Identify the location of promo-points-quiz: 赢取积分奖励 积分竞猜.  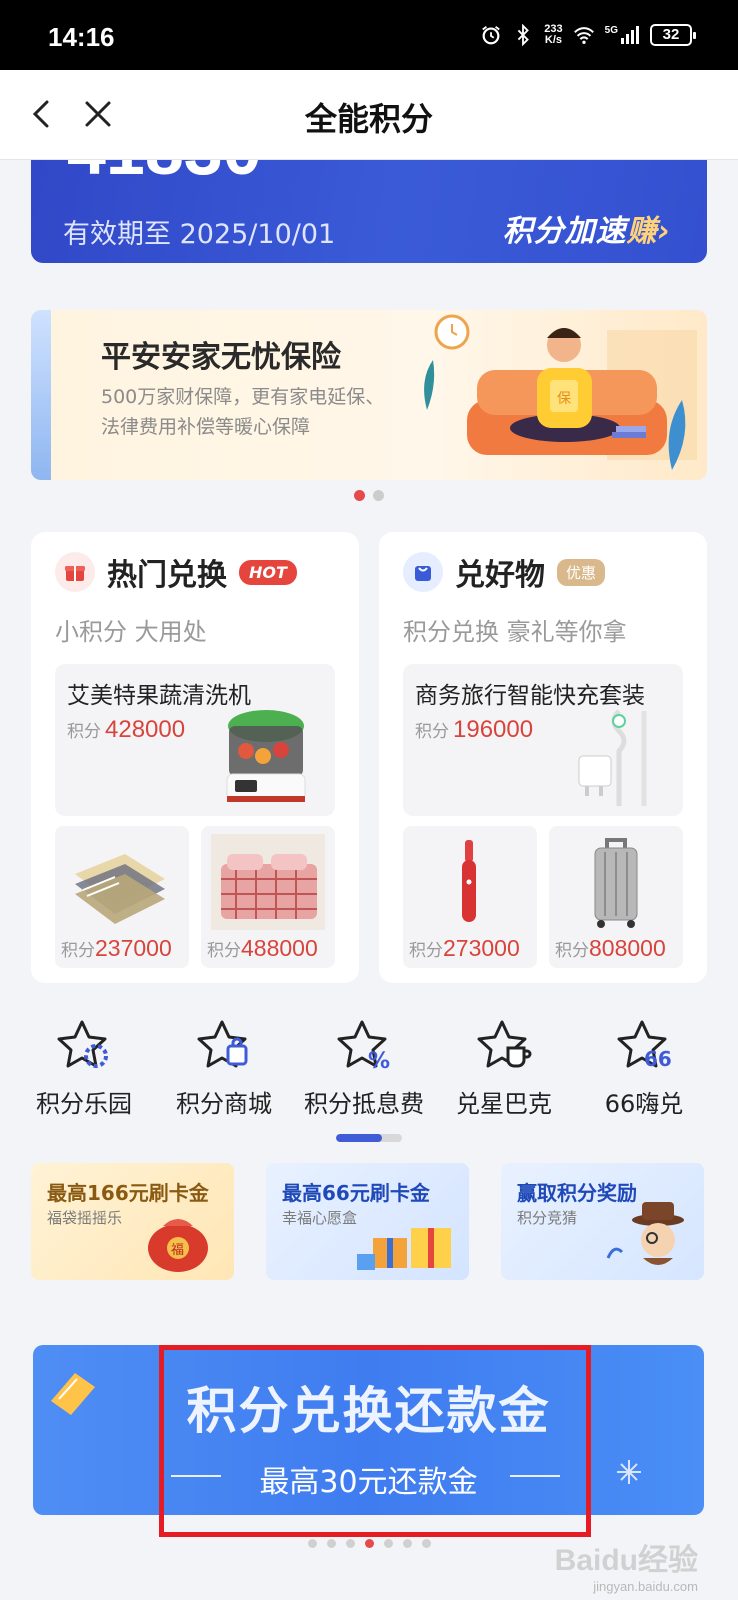
(602, 1221).